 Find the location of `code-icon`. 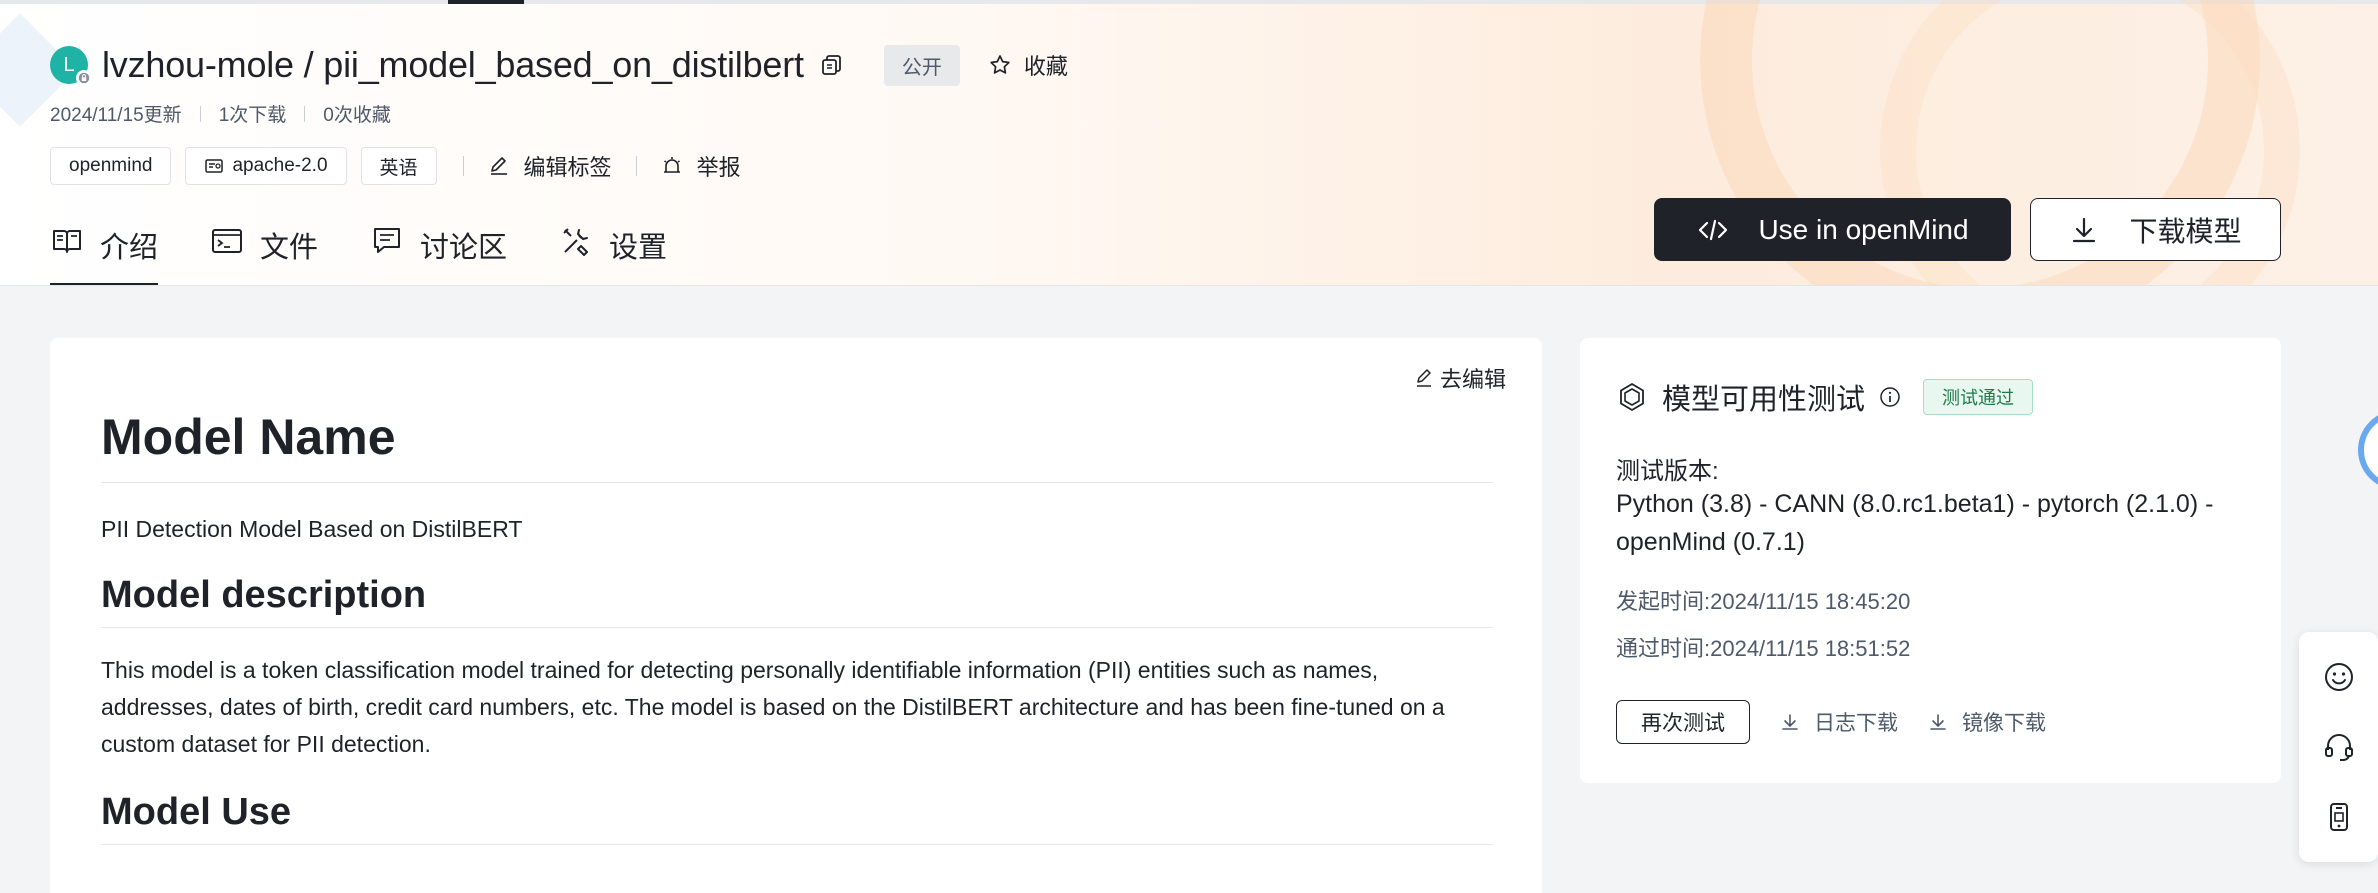

code-icon is located at coordinates (1713, 229).